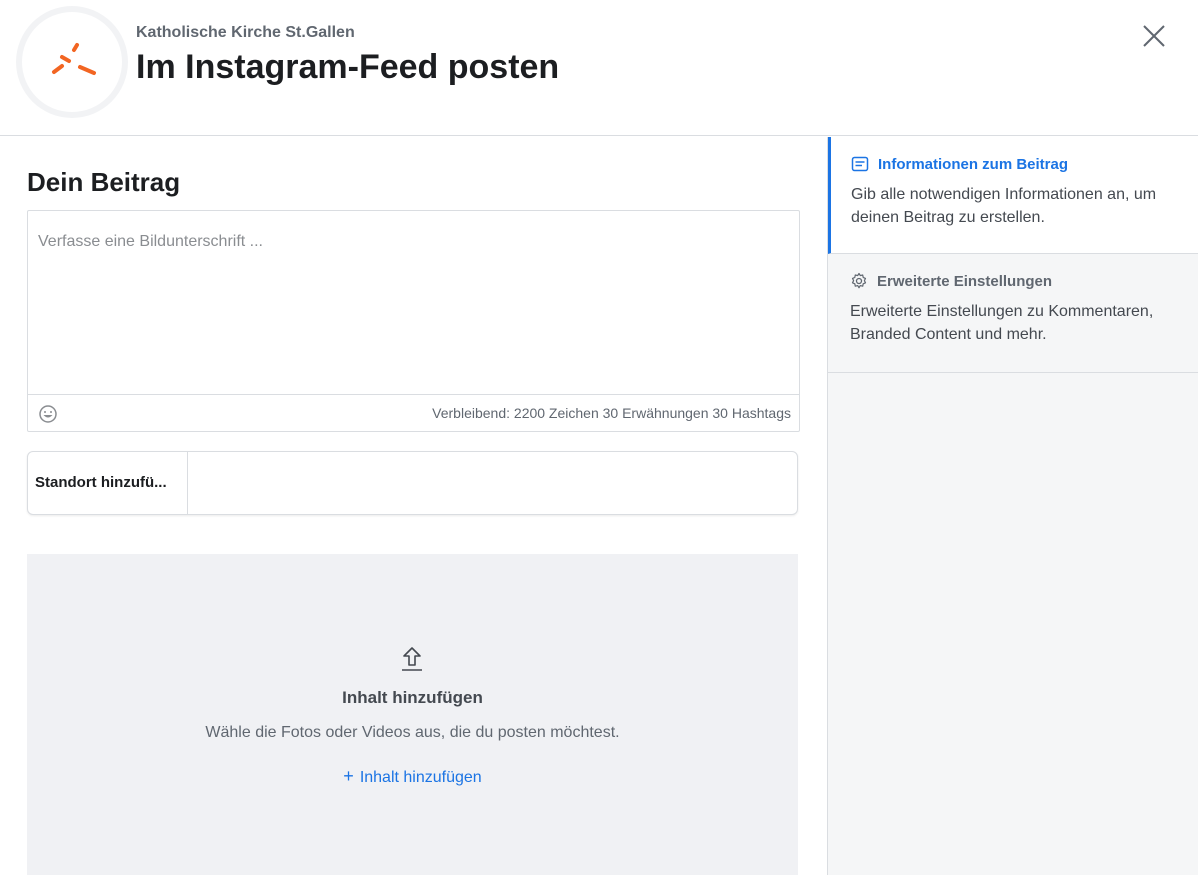  What do you see at coordinates (965, 281) in the screenshot?
I see `step-advanced-settings-title: Erweiterte Einstellungen` at bounding box center [965, 281].